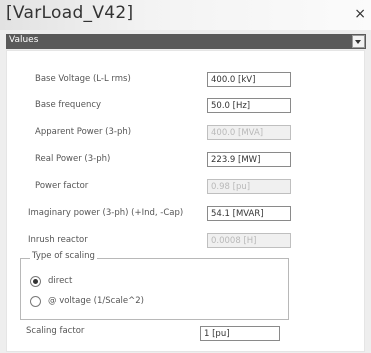 The width and height of the screenshot is (371, 353). What do you see at coordinates (249, 105) in the screenshot?
I see `base-frequency-field: 50.0 [Hz]` at bounding box center [249, 105].